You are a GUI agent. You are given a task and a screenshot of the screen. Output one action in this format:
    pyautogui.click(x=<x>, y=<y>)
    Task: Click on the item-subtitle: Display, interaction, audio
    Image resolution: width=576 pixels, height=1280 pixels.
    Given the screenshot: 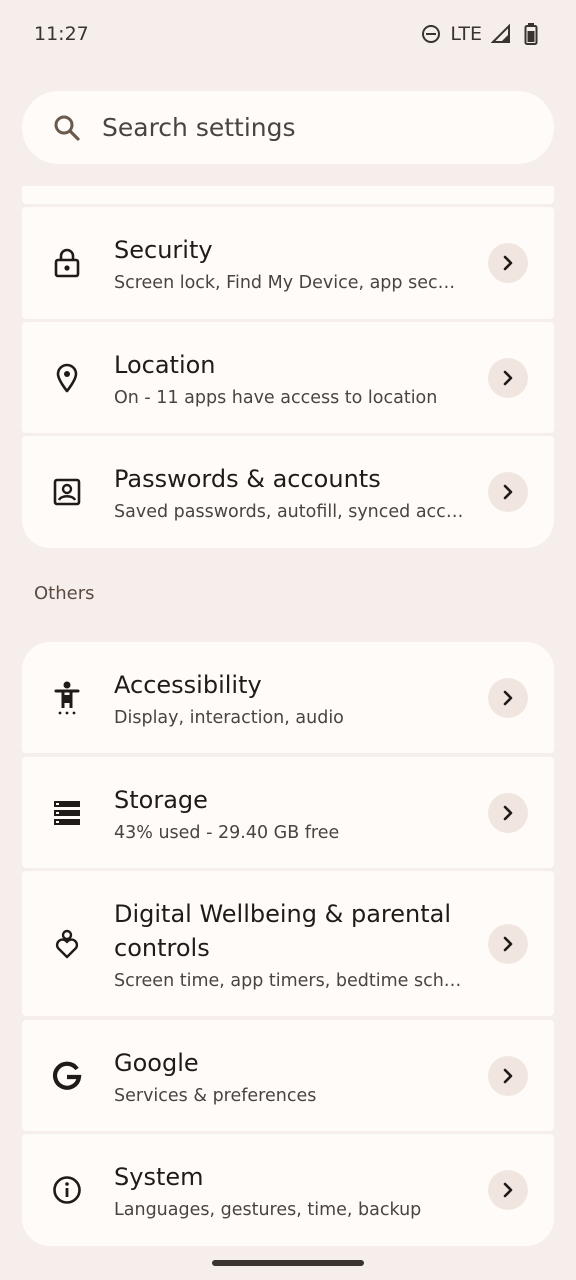 What is the action you would take?
    pyautogui.click(x=229, y=717)
    